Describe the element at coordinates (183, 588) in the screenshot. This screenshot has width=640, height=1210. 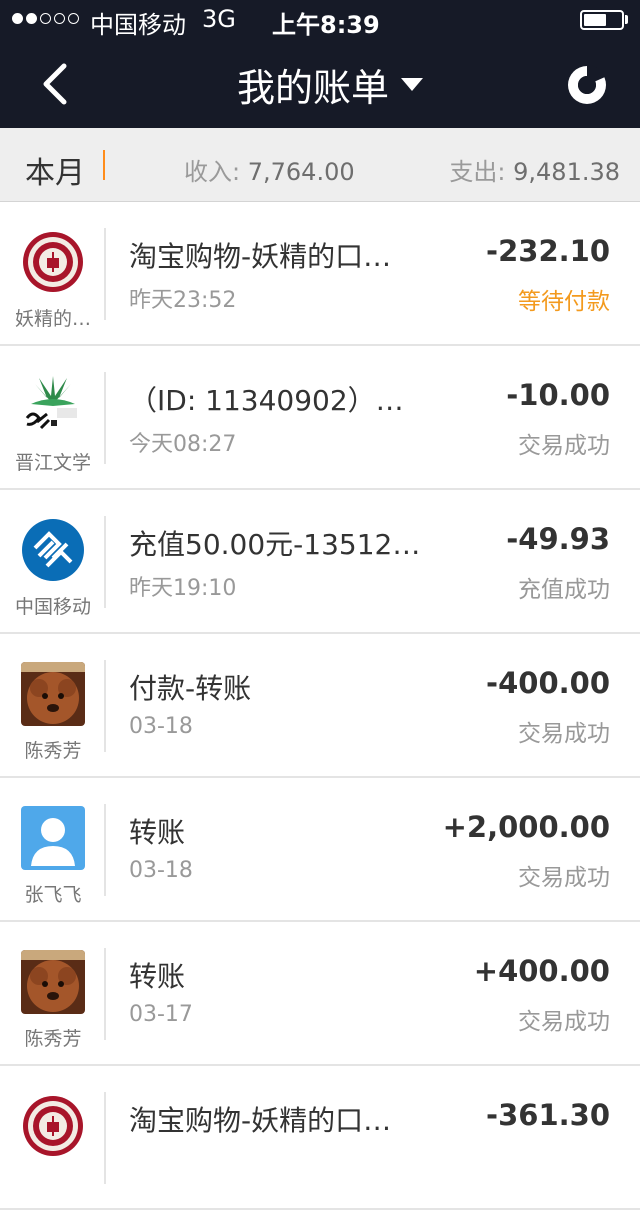
I see `bill-time: 昨天19:10` at that location.